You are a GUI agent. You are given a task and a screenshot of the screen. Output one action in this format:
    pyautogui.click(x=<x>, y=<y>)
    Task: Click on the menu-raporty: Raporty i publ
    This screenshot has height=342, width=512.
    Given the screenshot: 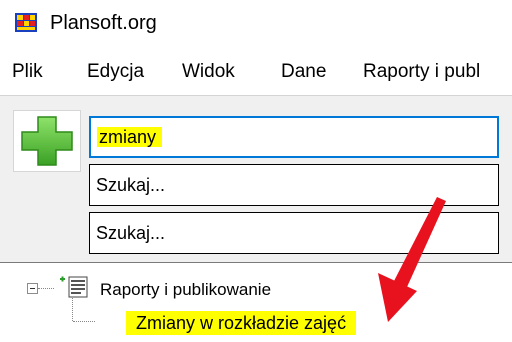 What is the action you would take?
    pyautogui.click(x=421, y=72)
    